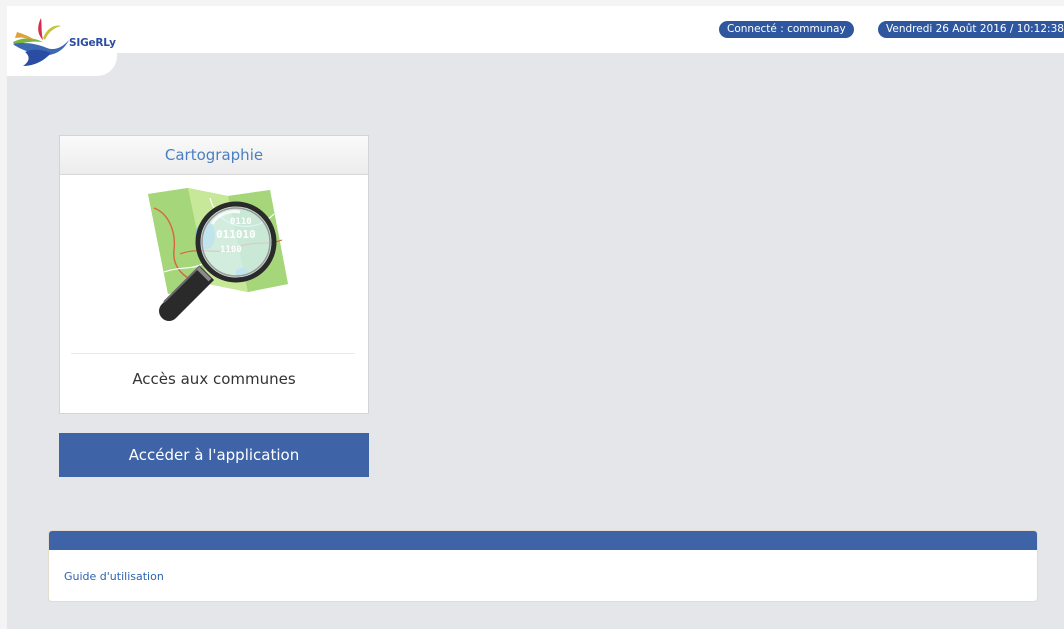  What do you see at coordinates (214, 455) in the screenshot?
I see `launch-application-button: Accéder à l'application` at bounding box center [214, 455].